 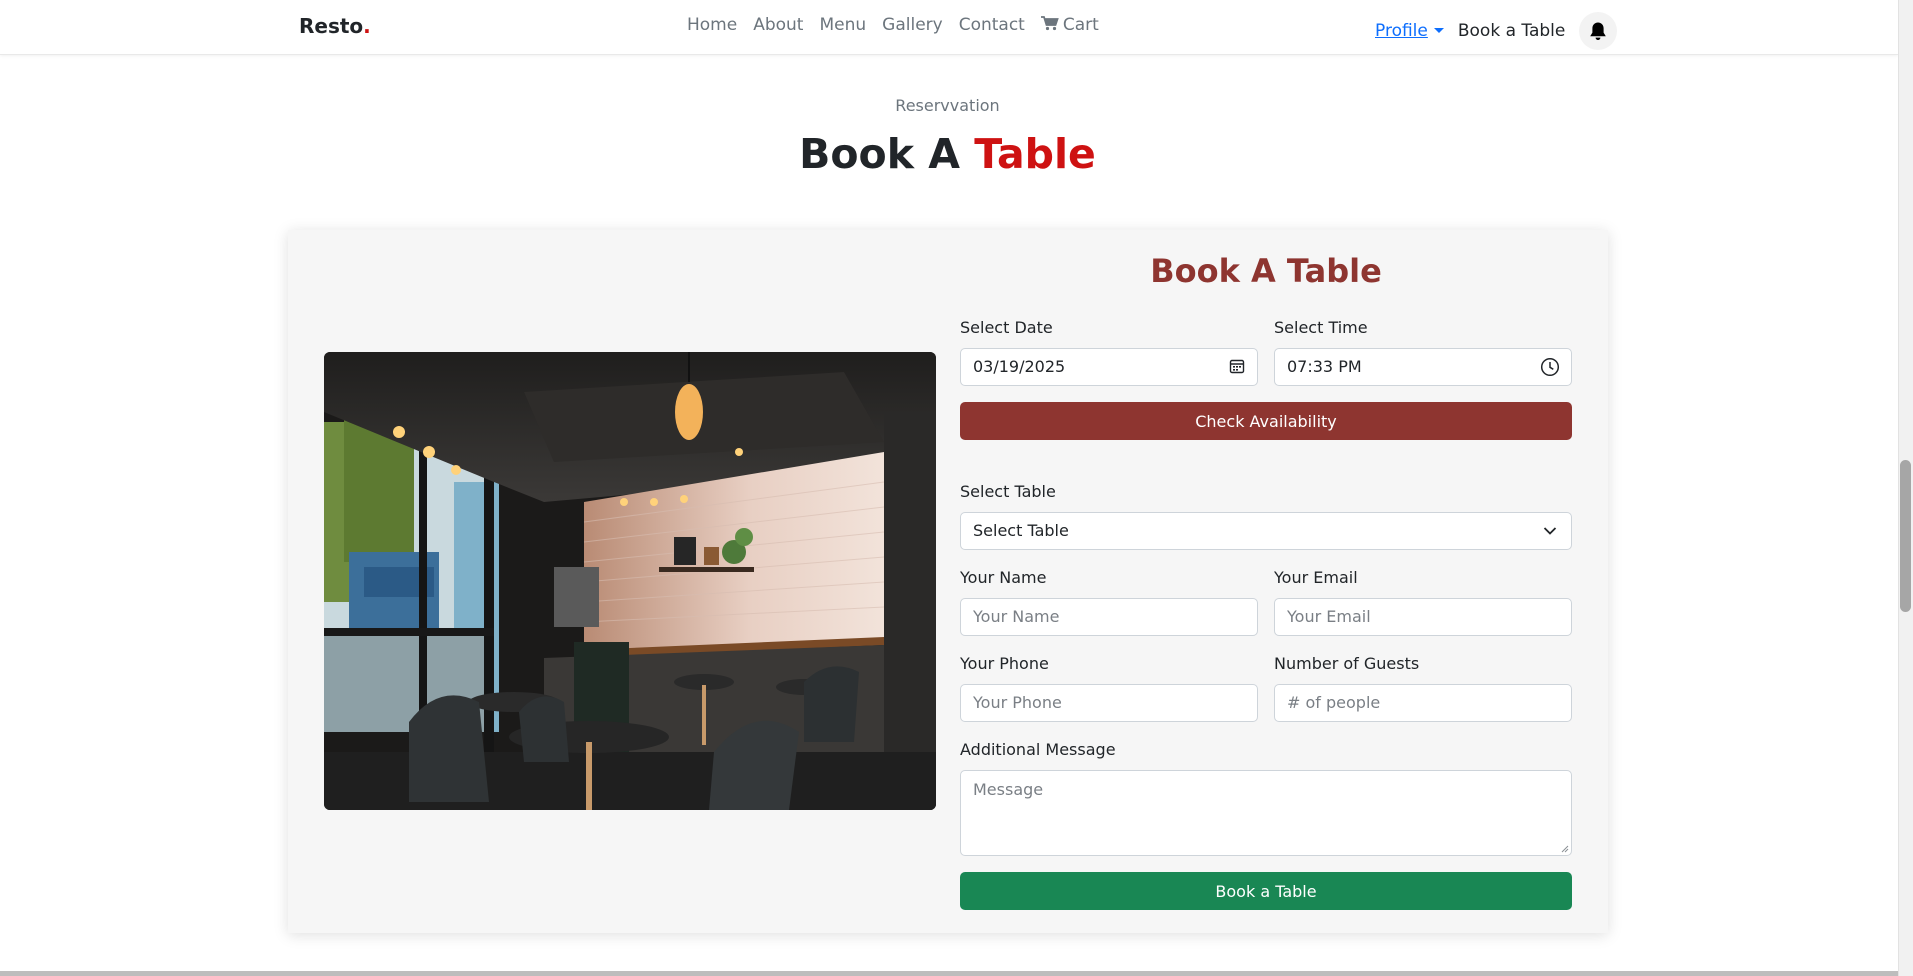 What do you see at coordinates (1266, 813) in the screenshot?
I see `message-textarea: Message` at bounding box center [1266, 813].